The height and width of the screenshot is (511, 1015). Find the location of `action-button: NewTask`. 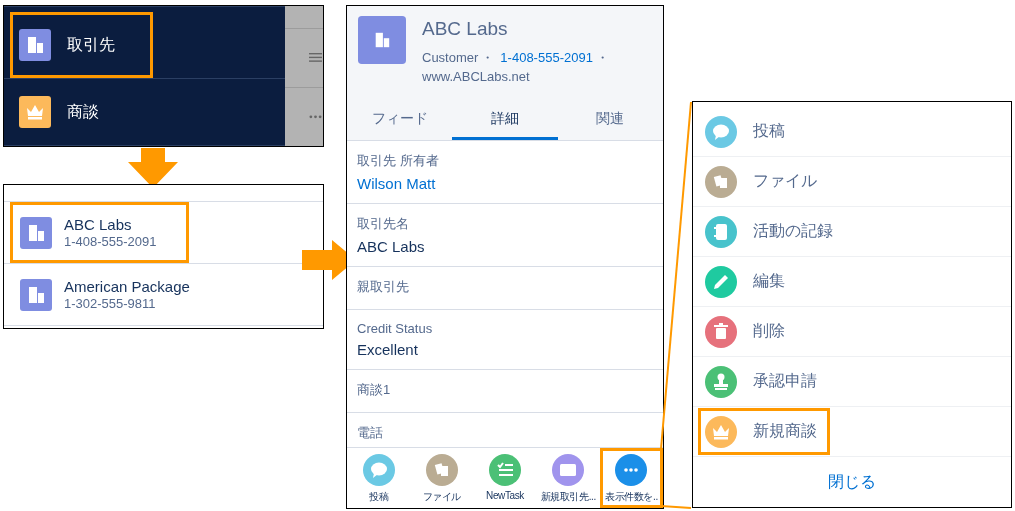

action-button: NewTask is located at coordinates (505, 478).